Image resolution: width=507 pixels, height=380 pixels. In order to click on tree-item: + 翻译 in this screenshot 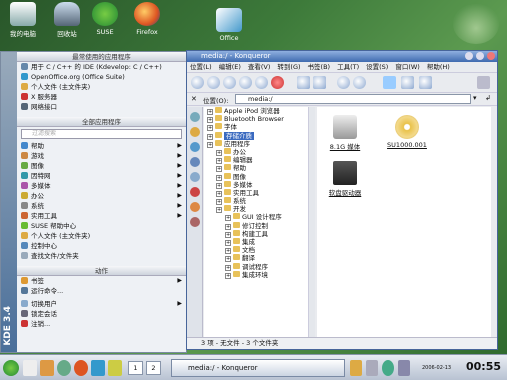, I will do `click(259, 258)`.